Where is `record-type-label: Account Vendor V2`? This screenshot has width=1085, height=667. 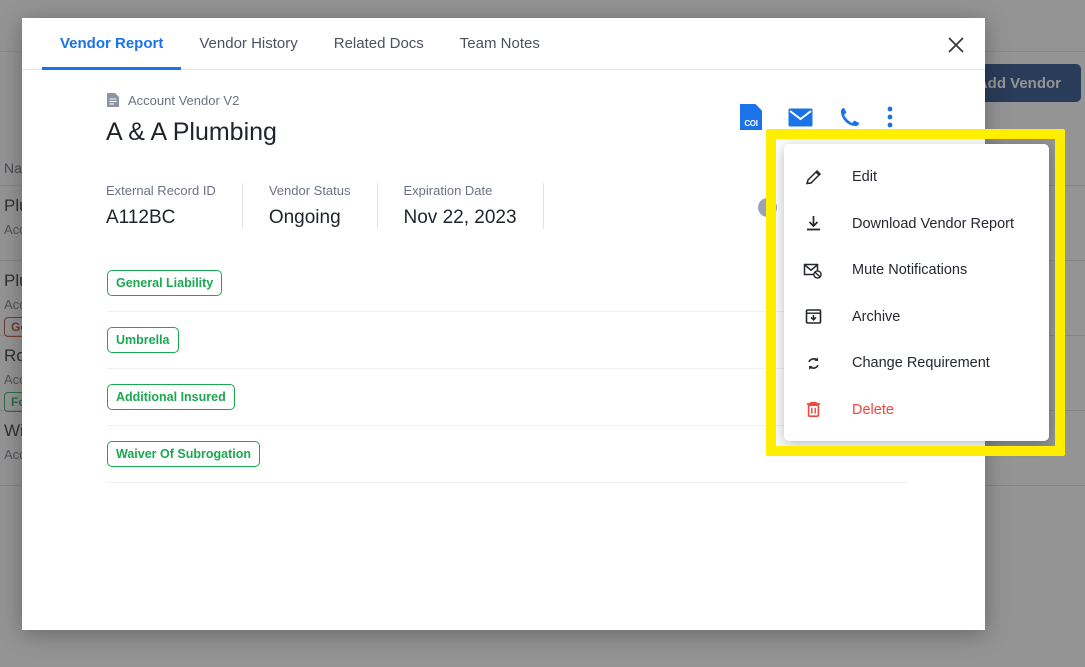
record-type-label: Account Vendor V2 is located at coordinates (184, 100).